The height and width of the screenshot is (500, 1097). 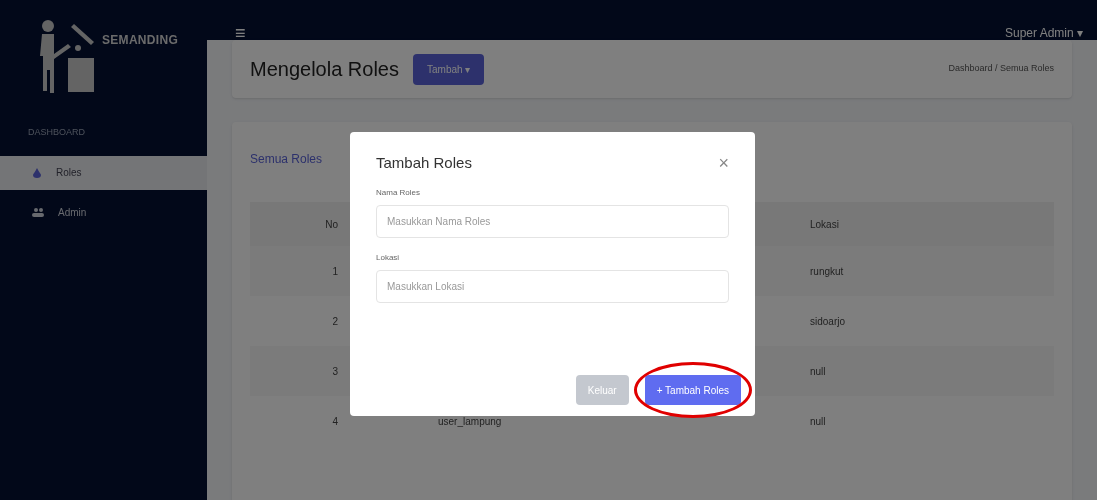 I want to click on input-field: Masukkan Lokasi, so click(x=552, y=286).